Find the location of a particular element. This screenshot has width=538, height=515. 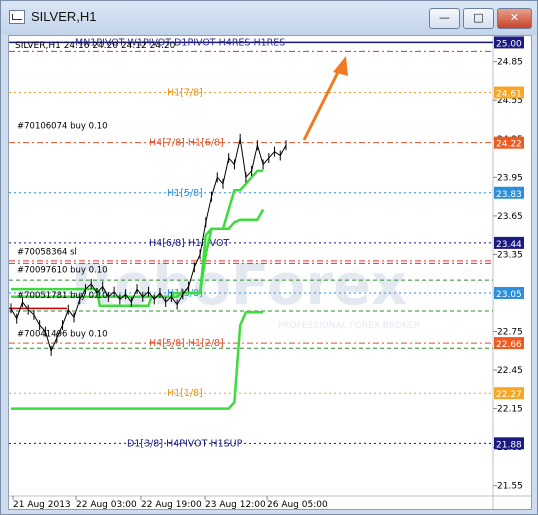

chart-header: SILVER,H1 24.16 24.20 24.12 24.20 is located at coordinates (95, 46).